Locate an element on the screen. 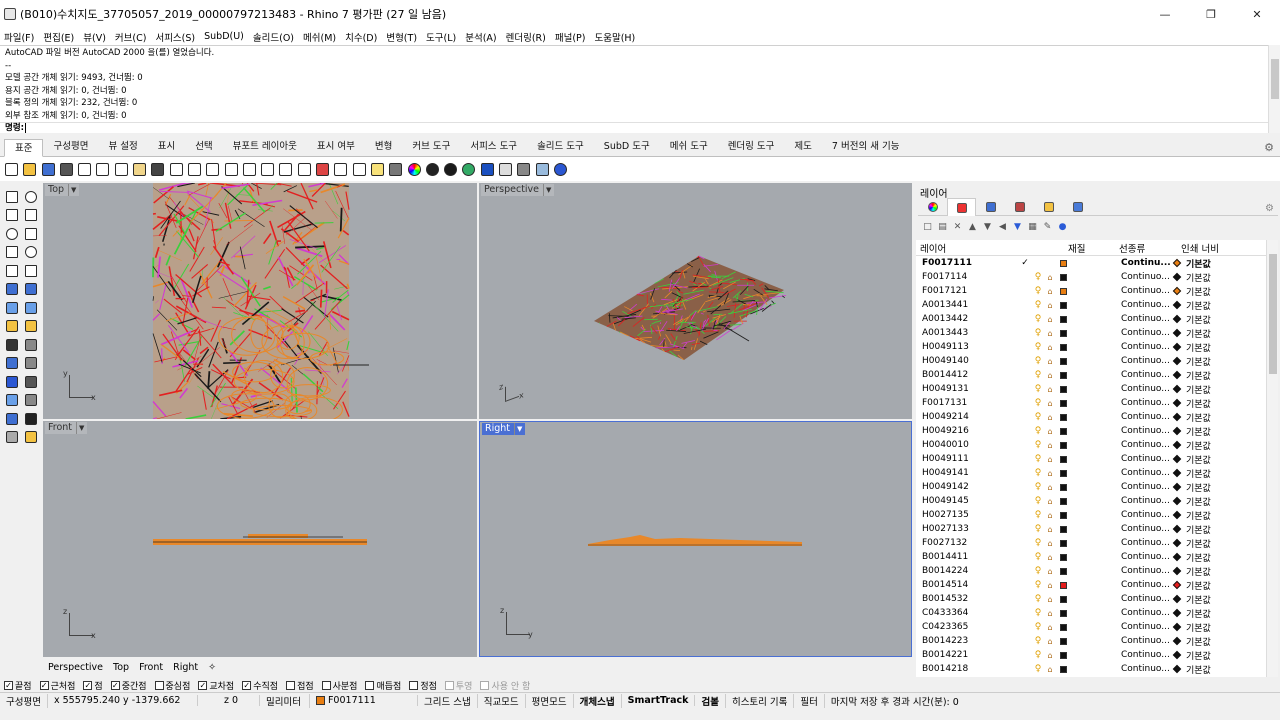 Image resolution: width=1280 pixels, height=720 pixels. import-icon is located at coordinates (84, 169).